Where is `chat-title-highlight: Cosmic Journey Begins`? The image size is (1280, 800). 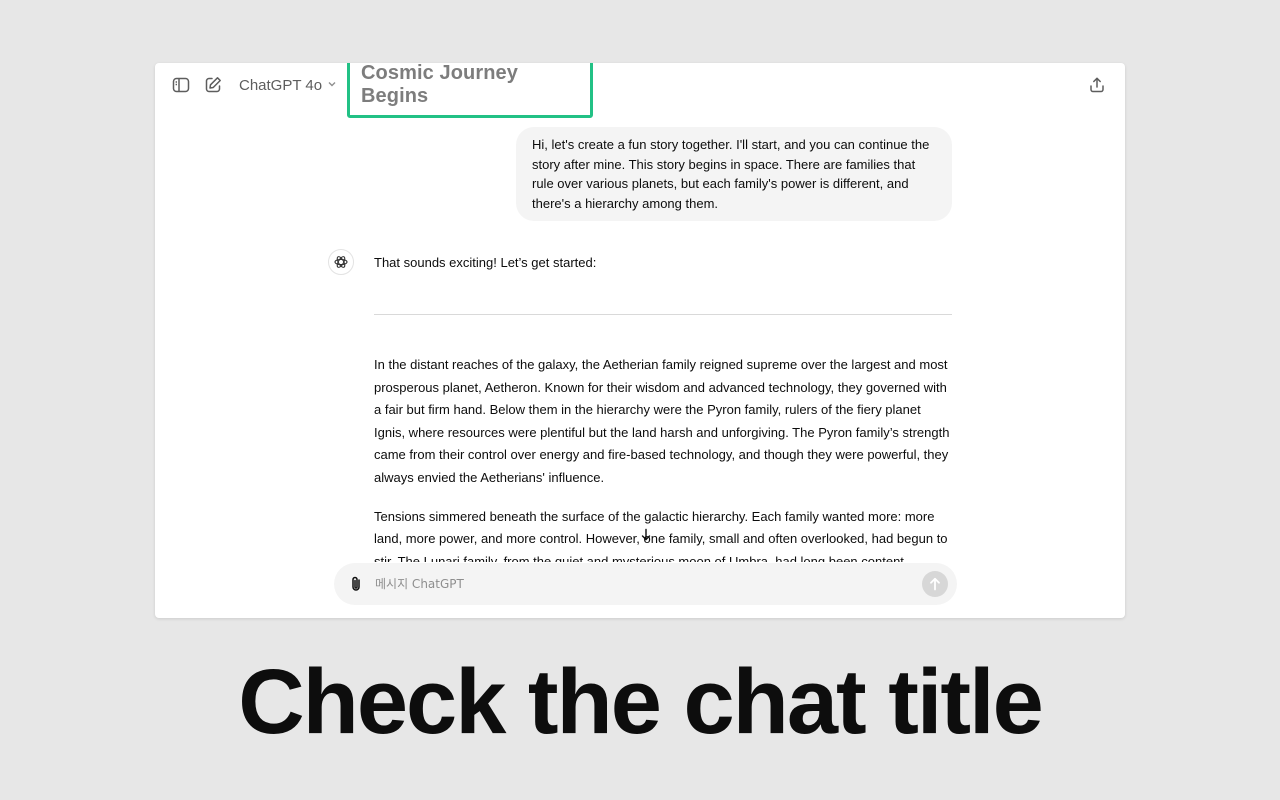
chat-title-highlight: Cosmic Journey Begins is located at coordinates (470, 90).